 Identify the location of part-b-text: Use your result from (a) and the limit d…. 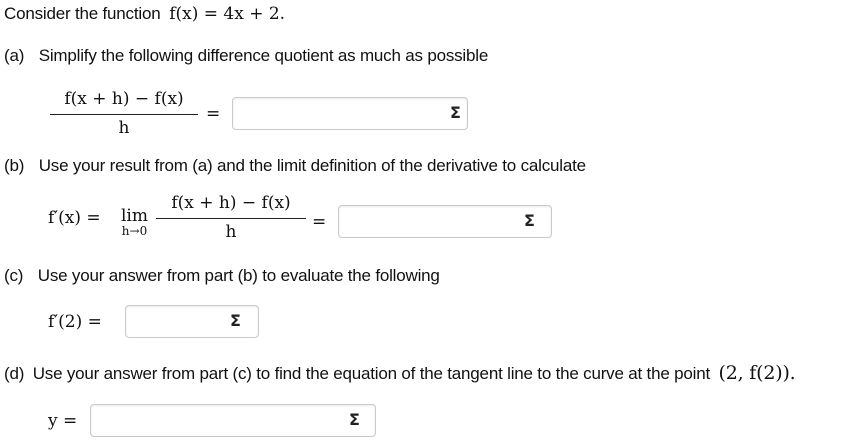
(312, 165).